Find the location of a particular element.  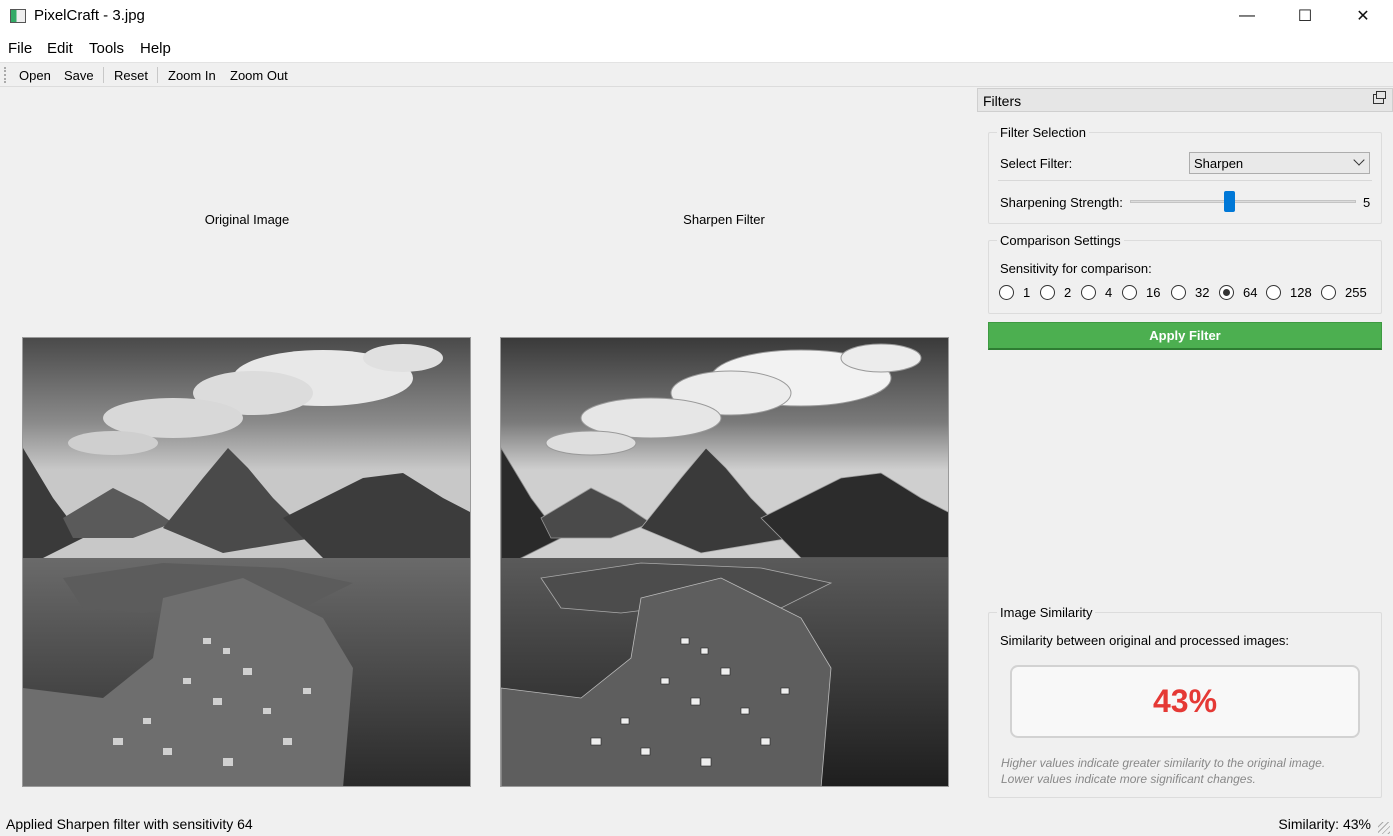

strength-slider-handle is located at coordinates (1230, 201).